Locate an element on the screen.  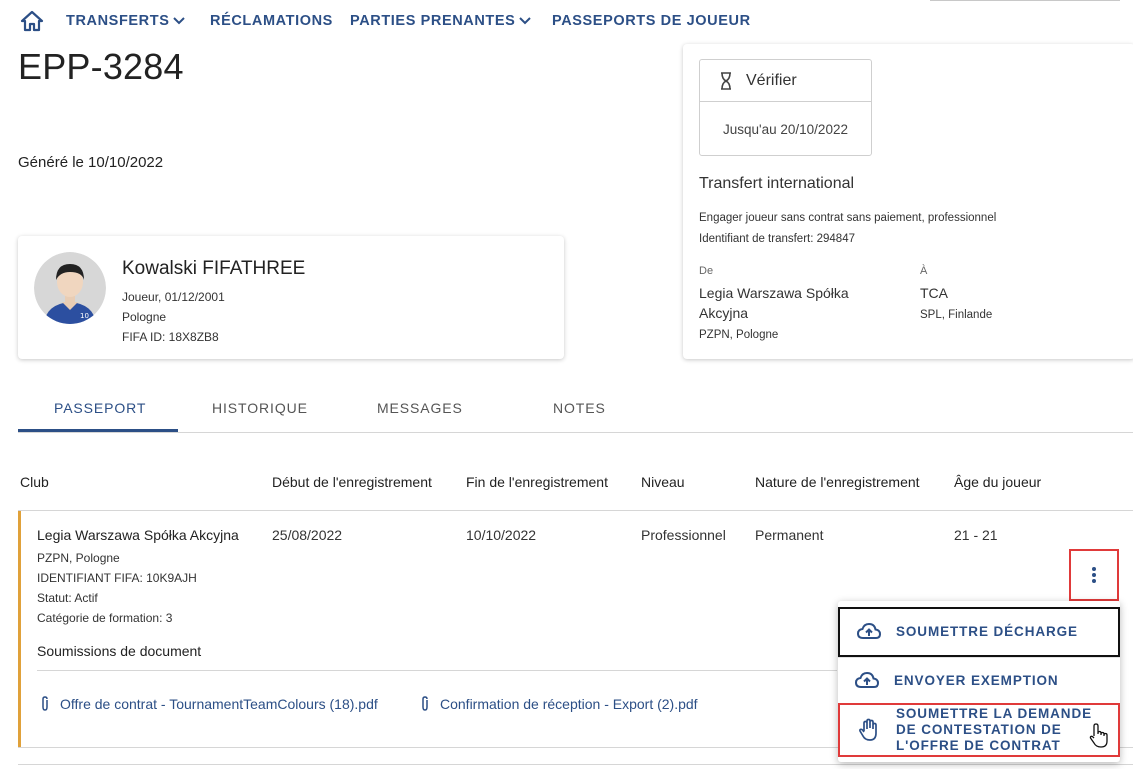
active-tab-indicator is located at coordinates (98, 430).